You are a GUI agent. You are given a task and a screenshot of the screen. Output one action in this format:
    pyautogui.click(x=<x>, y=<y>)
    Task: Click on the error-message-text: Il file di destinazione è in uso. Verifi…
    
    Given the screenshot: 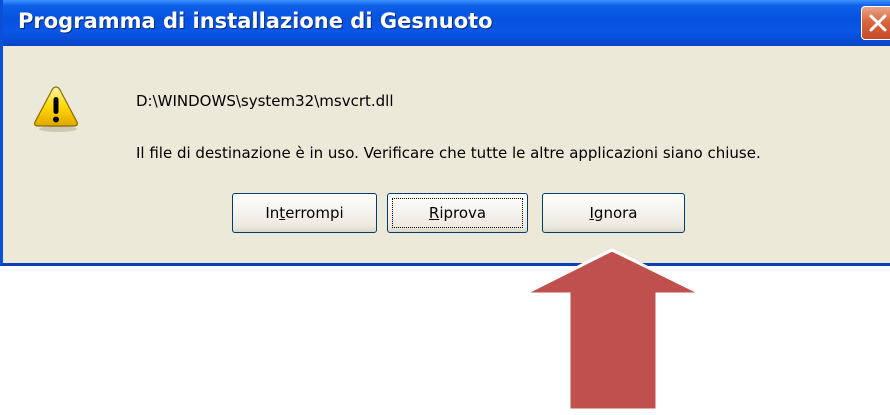 What is the action you would take?
    pyautogui.click(x=448, y=153)
    